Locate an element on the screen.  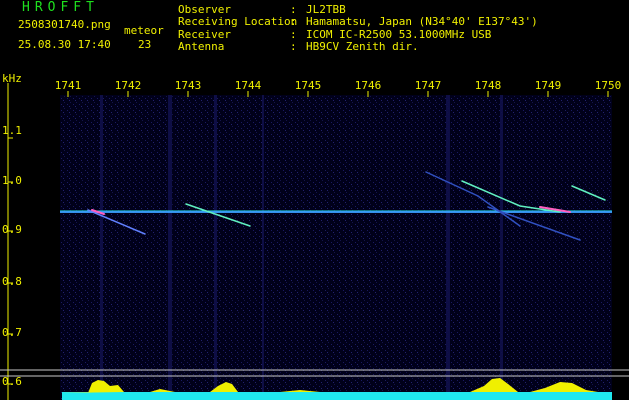
image-filename: 2508301740.png is located at coordinates (64, 24).